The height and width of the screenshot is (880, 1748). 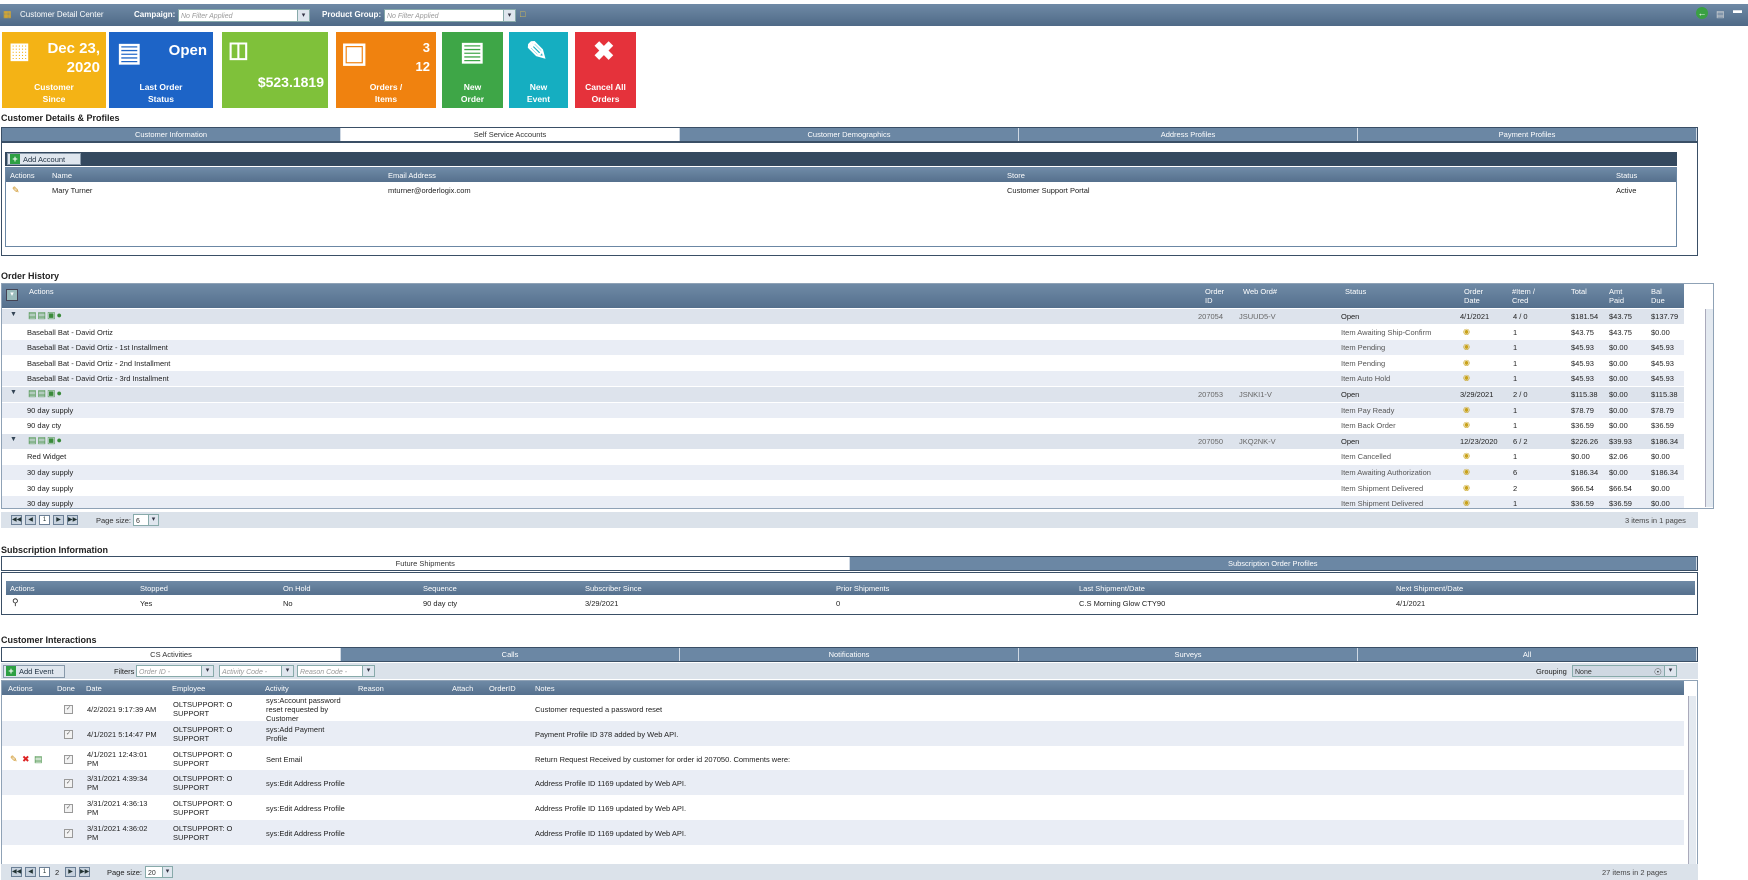 What do you see at coordinates (1188, 654) in the screenshot?
I see `tab-surveys: Surveys` at bounding box center [1188, 654].